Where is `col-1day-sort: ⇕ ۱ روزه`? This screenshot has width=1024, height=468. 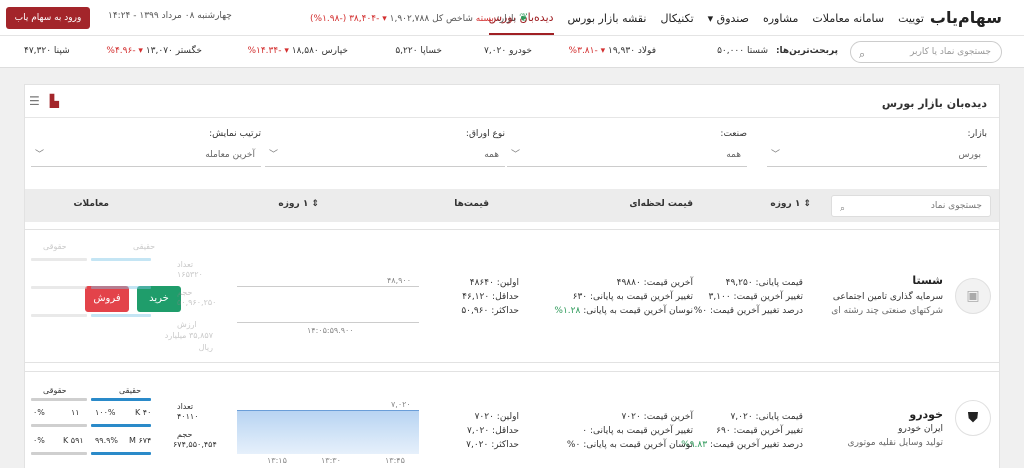
col-1day-sort: ⇕ ۱ روزه is located at coordinates (790, 204).